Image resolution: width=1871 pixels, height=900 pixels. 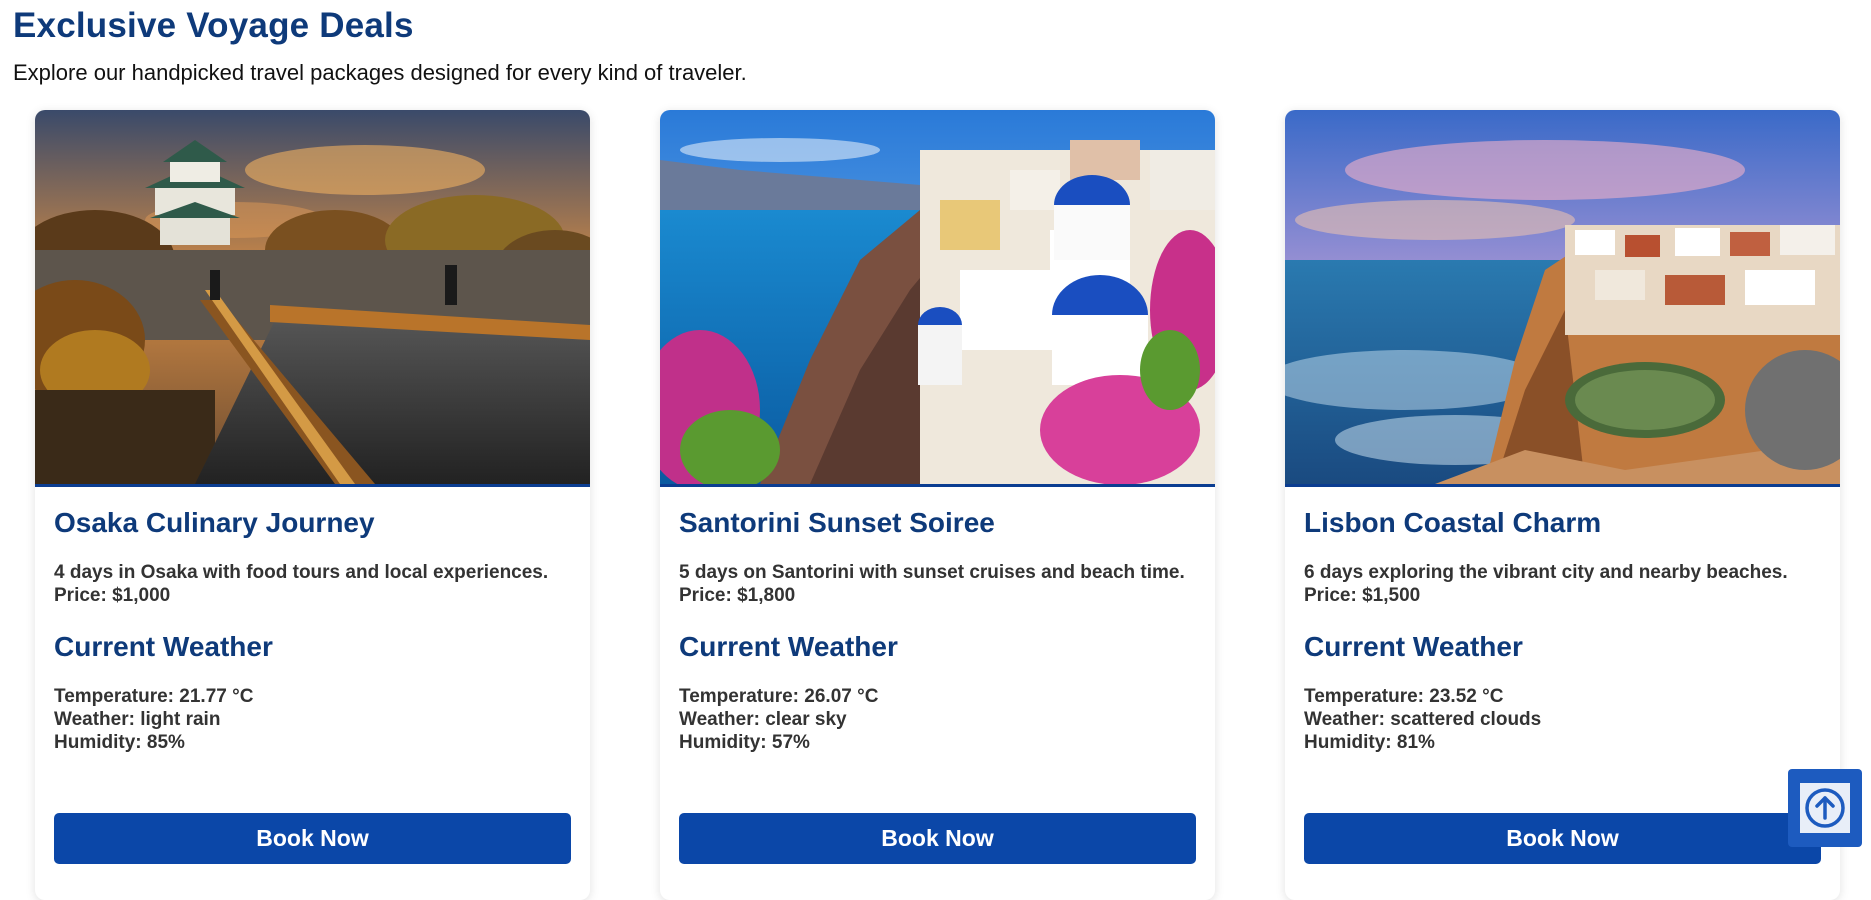 What do you see at coordinates (154, 696) in the screenshot?
I see `weather-temperature: Temperature: 21.77 °C` at bounding box center [154, 696].